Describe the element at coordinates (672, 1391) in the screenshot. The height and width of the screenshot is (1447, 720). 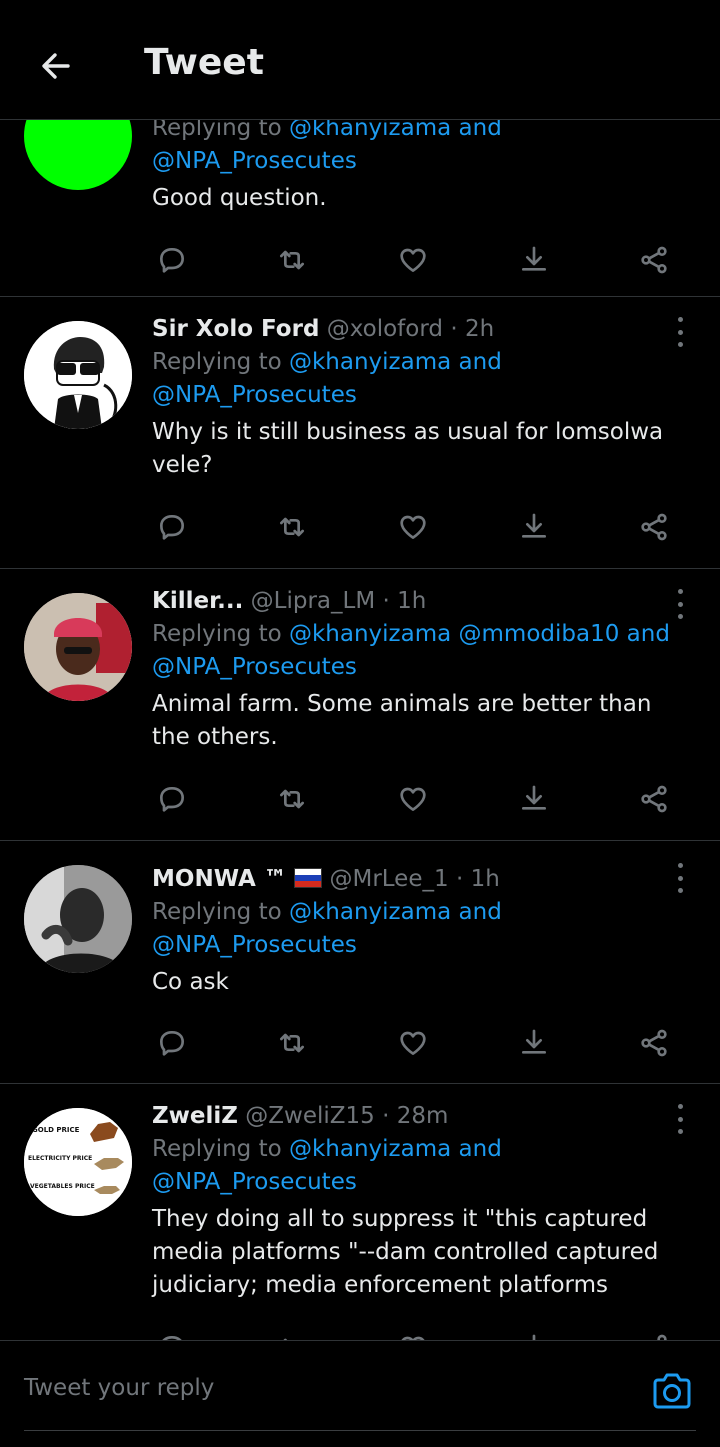
I see `camera-icon` at that location.